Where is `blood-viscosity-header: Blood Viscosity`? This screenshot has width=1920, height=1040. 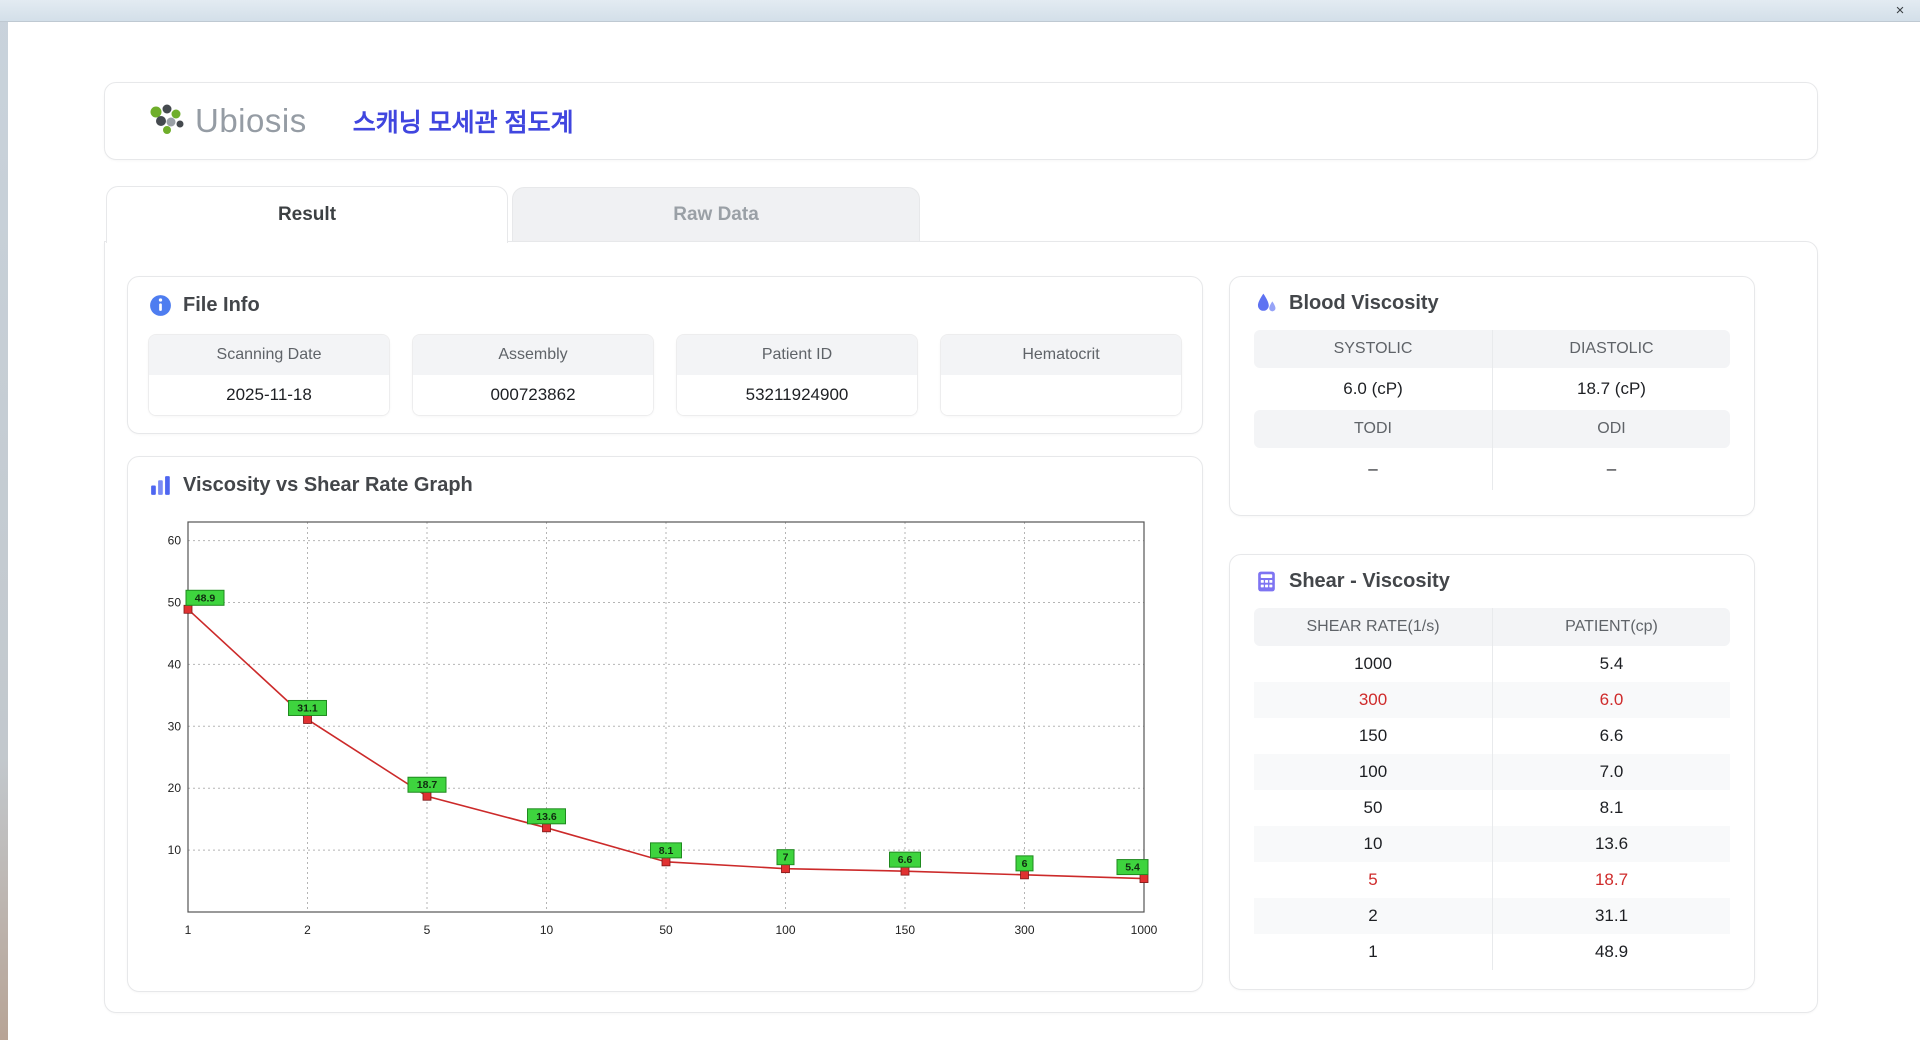
blood-viscosity-header: Blood Viscosity is located at coordinates (1492, 303).